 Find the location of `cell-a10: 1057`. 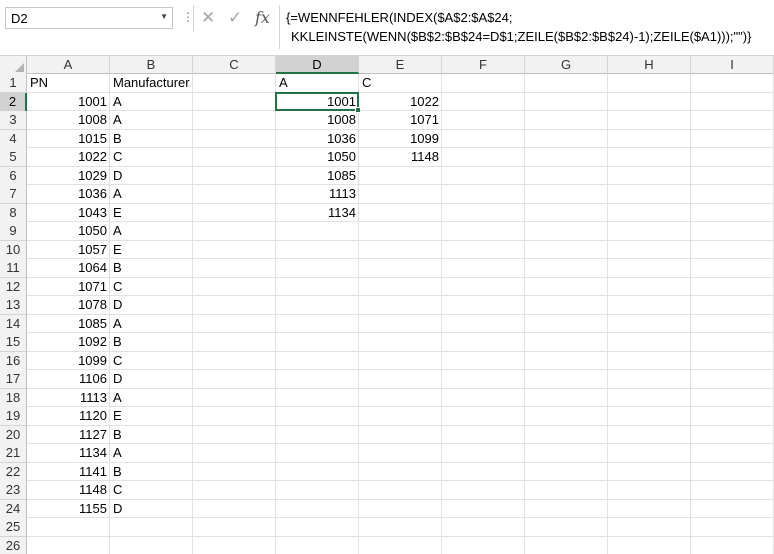

cell-a10: 1057 is located at coordinates (68, 250).